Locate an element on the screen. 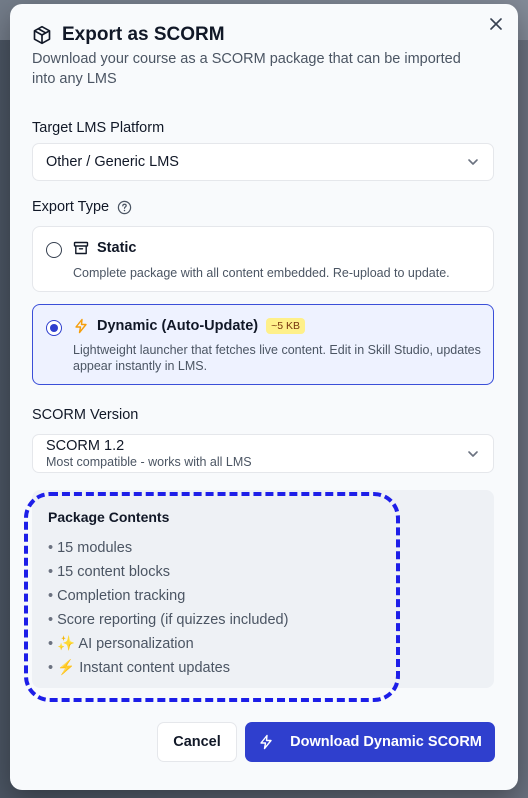 This screenshot has width=528, height=798. static-option-title: Static is located at coordinates (117, 248).